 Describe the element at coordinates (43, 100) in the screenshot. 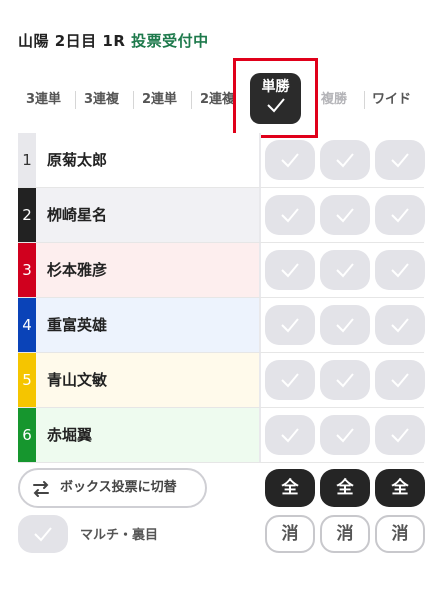

I see `tab-3rentan: 3連単` at that location.